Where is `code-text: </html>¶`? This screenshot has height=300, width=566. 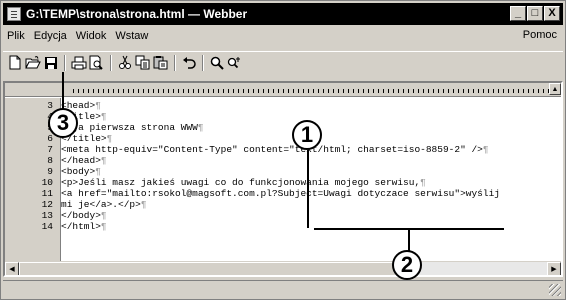 code-text: </html>¶ is located at coordinates (84, 226).